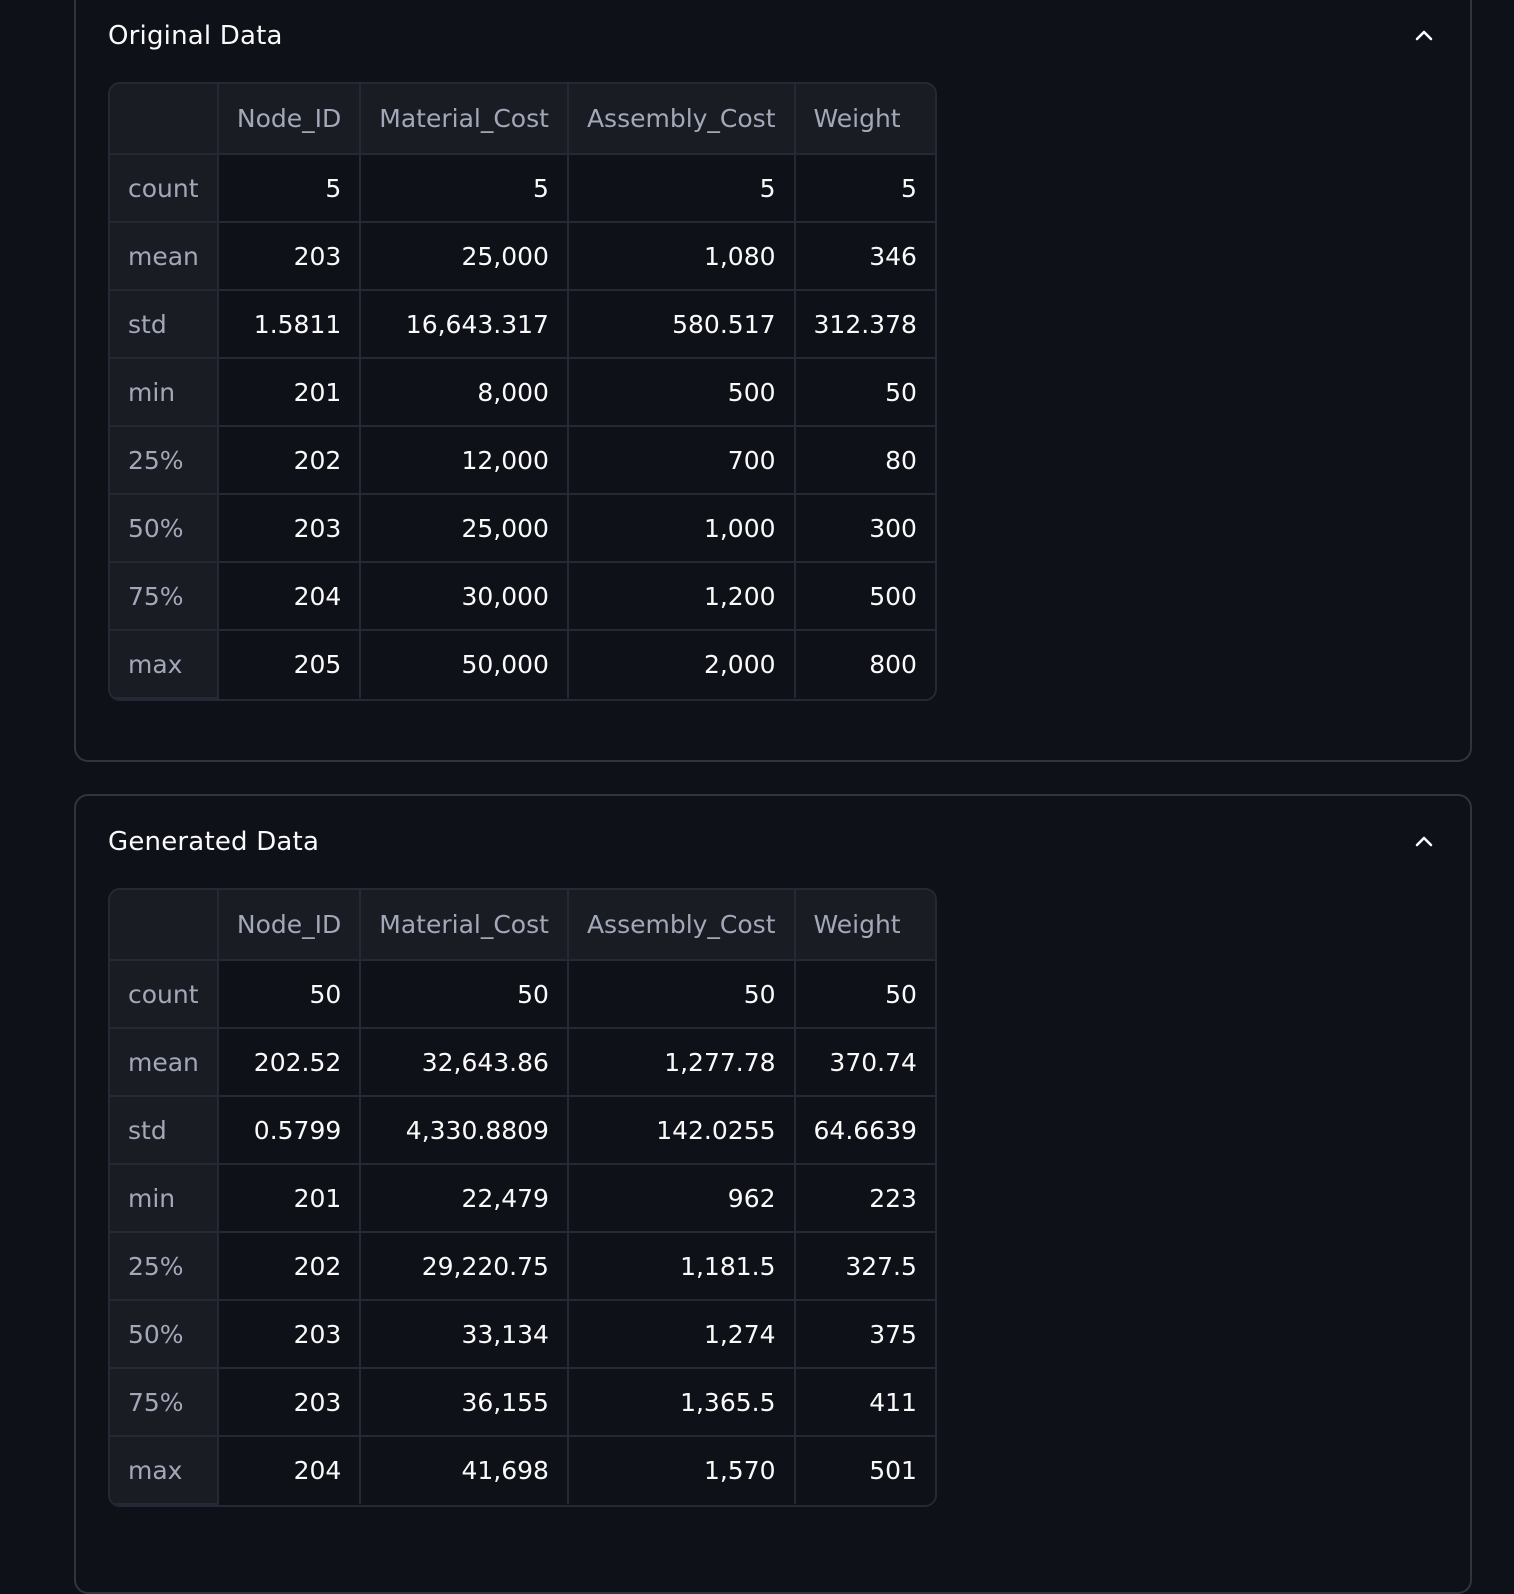  I want to click on table-cell: 327.5, so click(864, 1266).